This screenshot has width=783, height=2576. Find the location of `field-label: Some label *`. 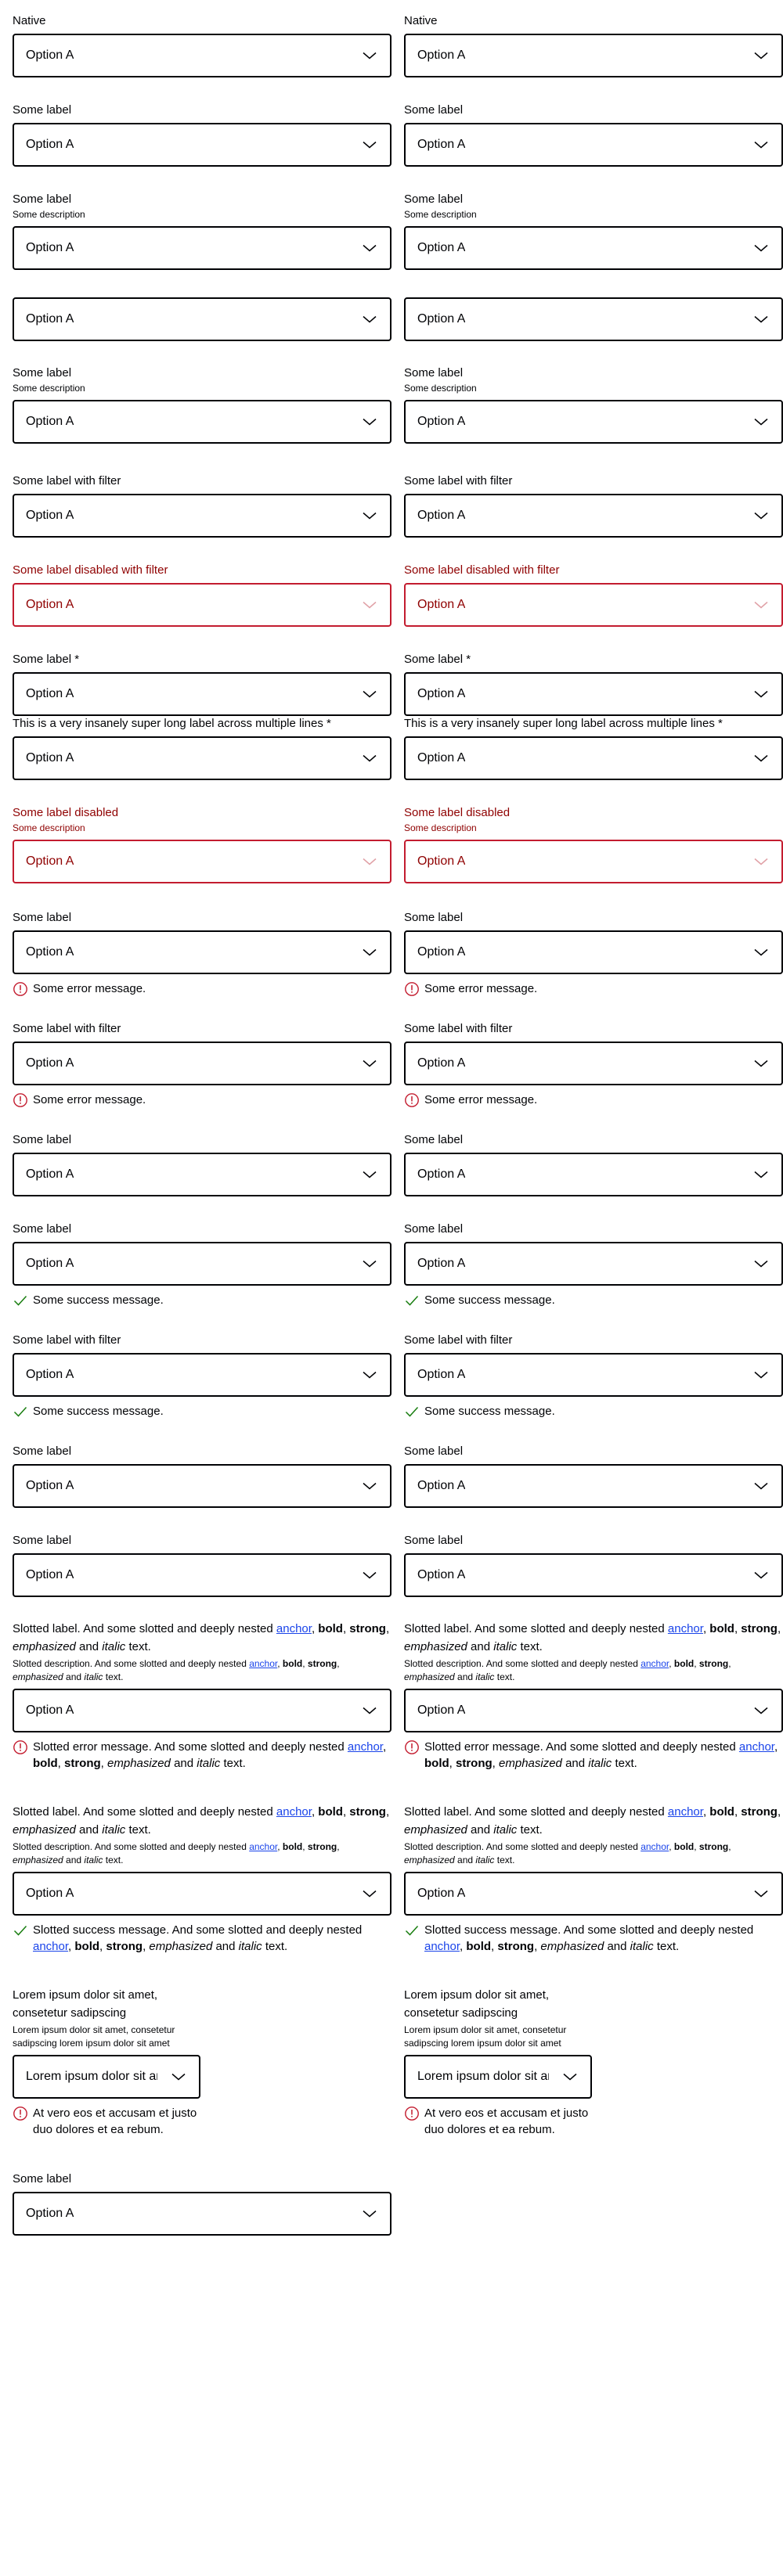

field-label: Some label * is located at coordinates (46, 660).